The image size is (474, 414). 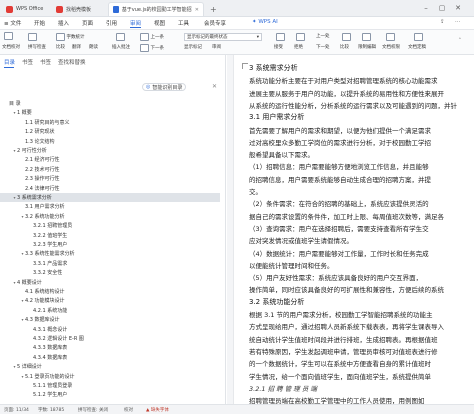 What do you see at coordinates (110, 272) in the screenshot?
I see `toc-item: 3.3.2 安全性` at bounding box center [110, 272].